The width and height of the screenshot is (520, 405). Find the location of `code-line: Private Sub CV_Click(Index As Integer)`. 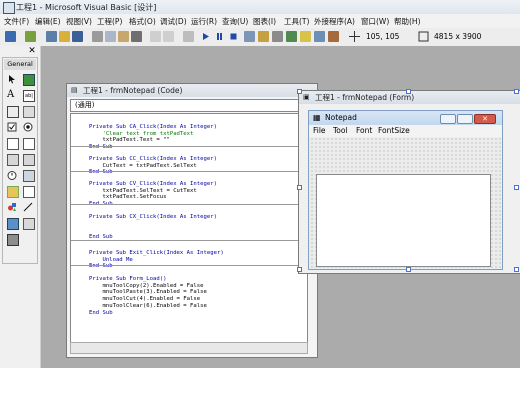

code-line: Private Sub CV_Click(Index As Integer) is located at coordinates (153, 183).